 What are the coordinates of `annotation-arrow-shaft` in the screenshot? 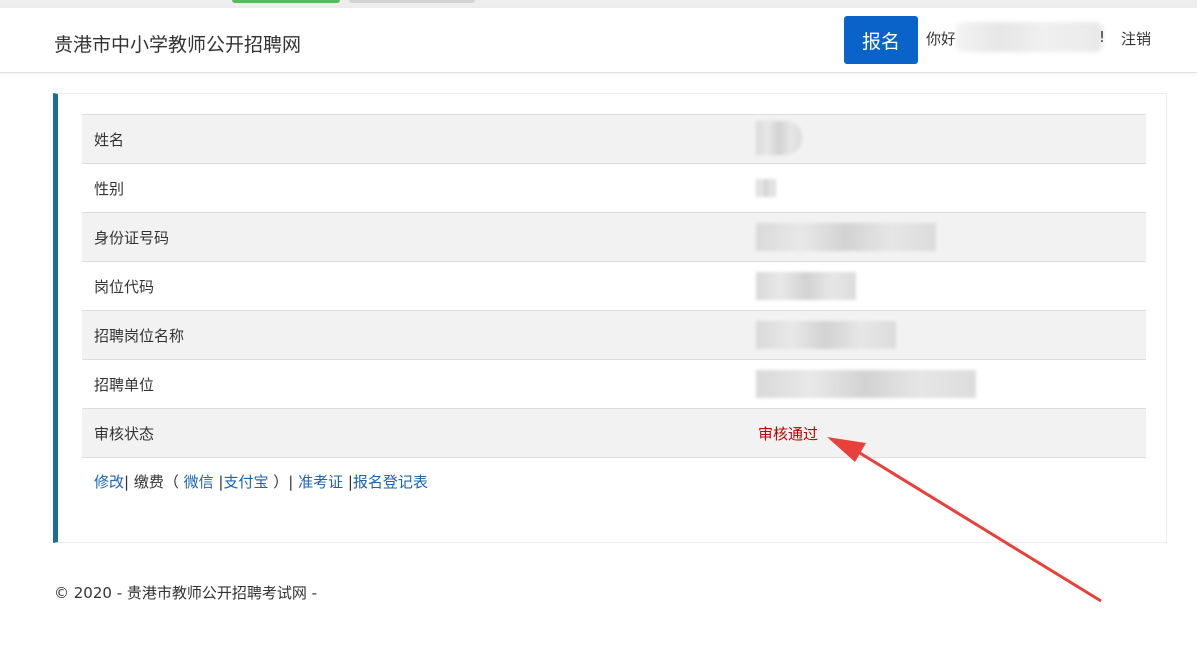 It's located at (975, 524).